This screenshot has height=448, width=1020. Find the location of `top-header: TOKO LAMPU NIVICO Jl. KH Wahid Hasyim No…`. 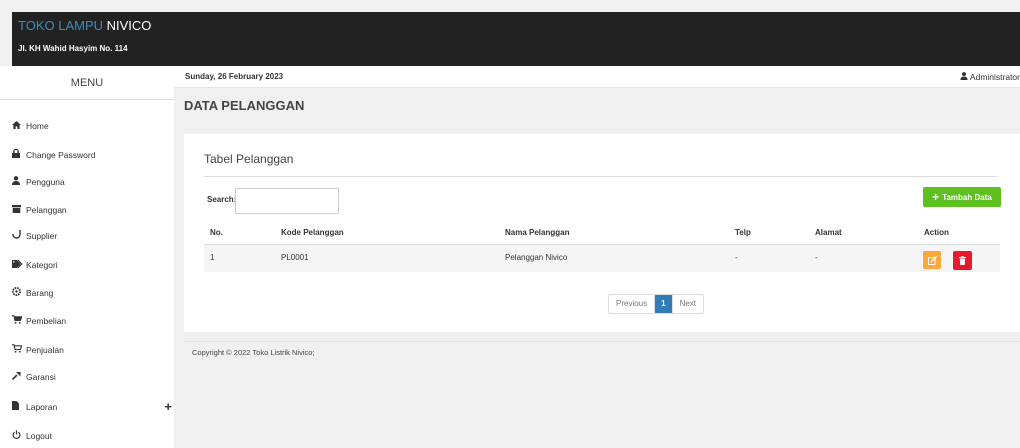

top-header: TOKO LAMPU NIVICO Jl. KH Wahid Hasyim No… is located at coordinates (516, 39).